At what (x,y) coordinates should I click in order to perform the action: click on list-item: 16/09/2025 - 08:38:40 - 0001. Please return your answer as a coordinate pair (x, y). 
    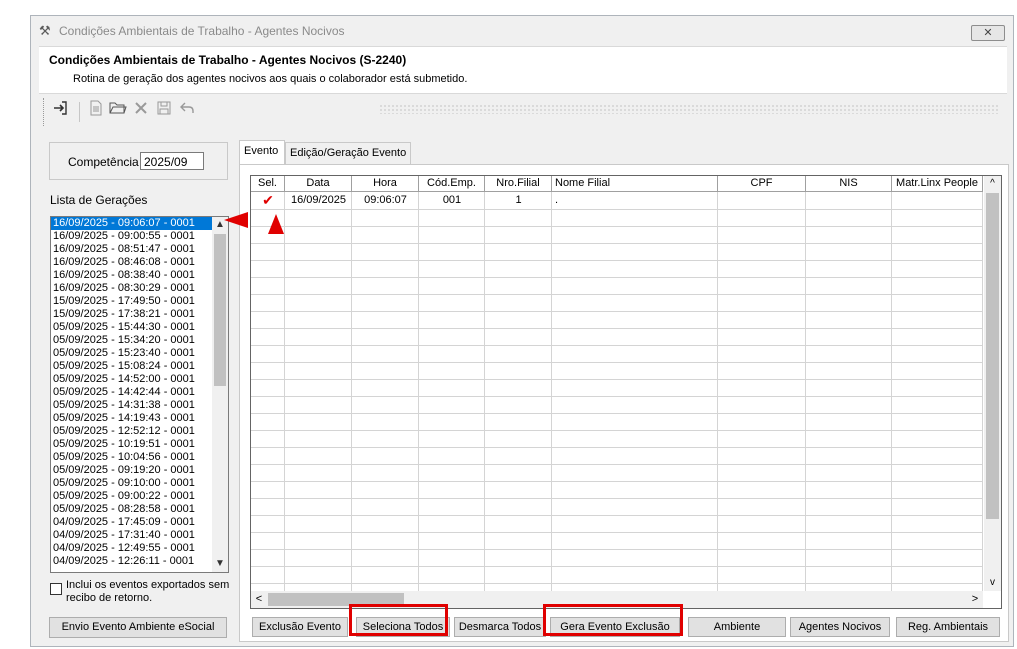
    Looking at the image, I should click on (139, 275).